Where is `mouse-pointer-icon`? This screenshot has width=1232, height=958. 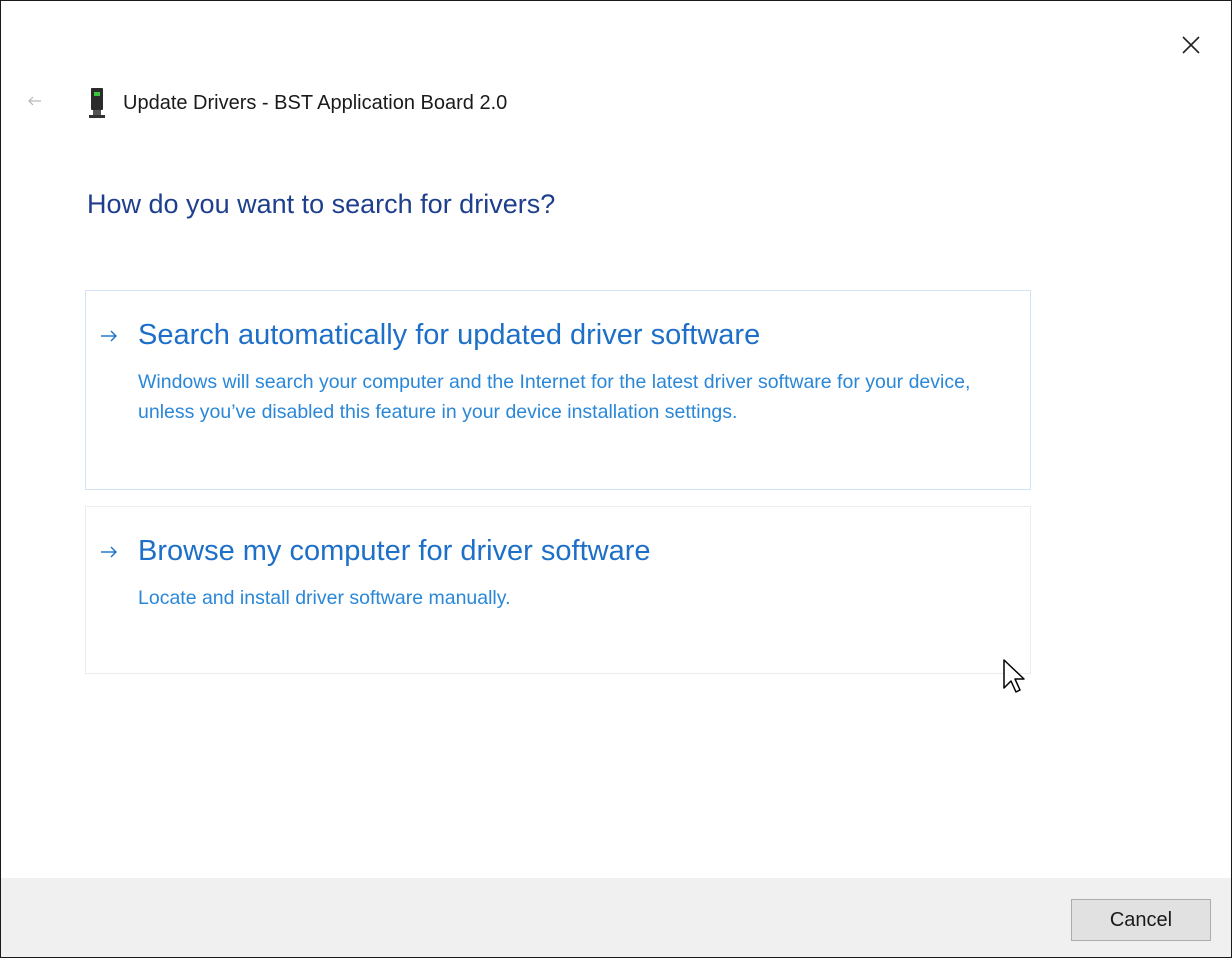
mouse-pointer-icon is located at coordinates (1014, 676).